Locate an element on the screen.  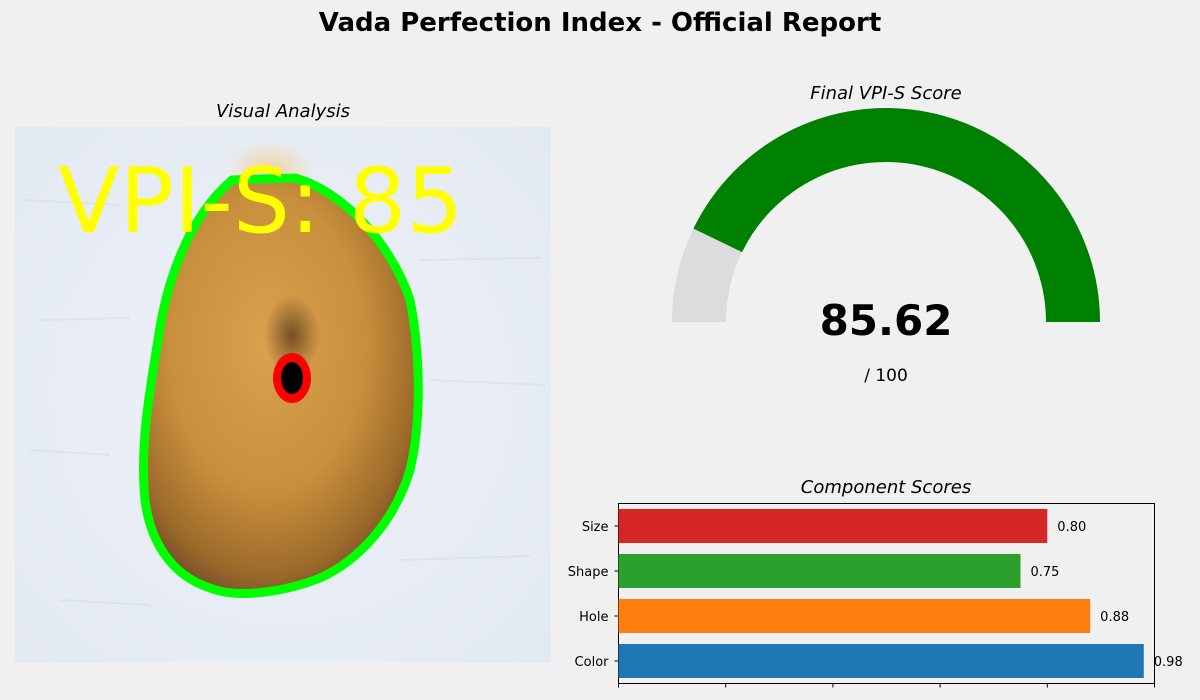
score-gauge: 85.62 / 100 is located at coordinates (886, 247).